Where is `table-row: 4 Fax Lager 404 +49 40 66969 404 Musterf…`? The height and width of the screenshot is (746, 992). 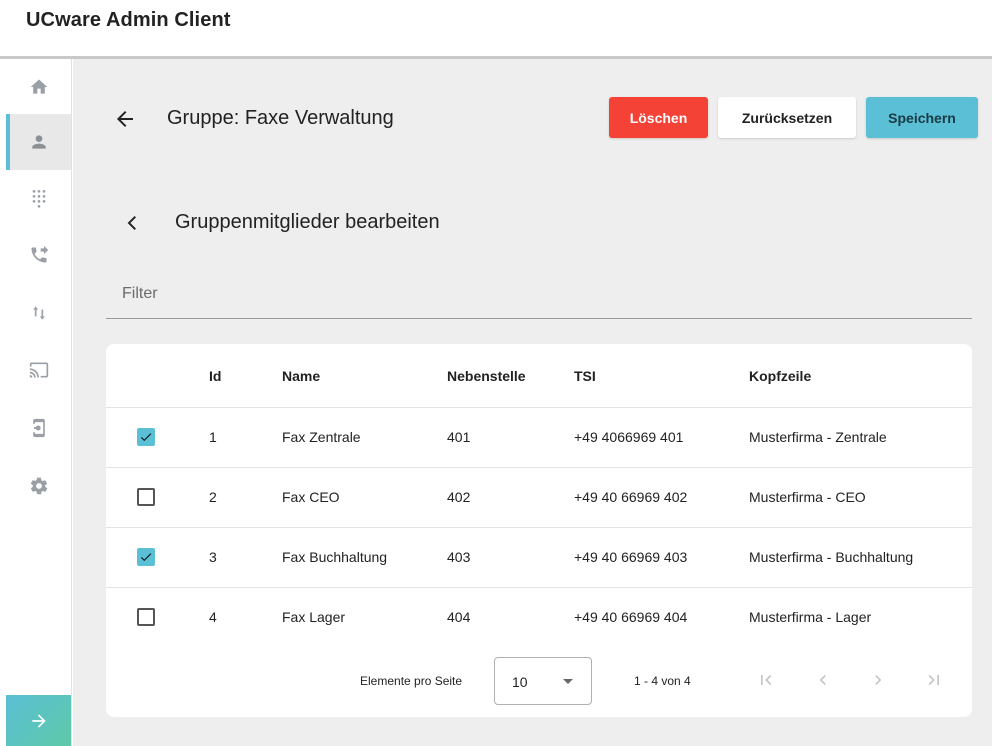 table-row: 4 Fax Lager 404 +49 40 66969 404 Musterf… is located at coordinates (539, 618).